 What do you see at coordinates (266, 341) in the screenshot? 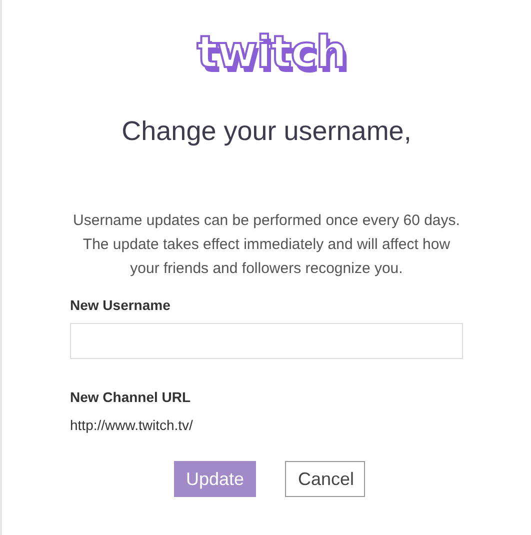
I see `username-input-field` at bounding box center [266, 341].